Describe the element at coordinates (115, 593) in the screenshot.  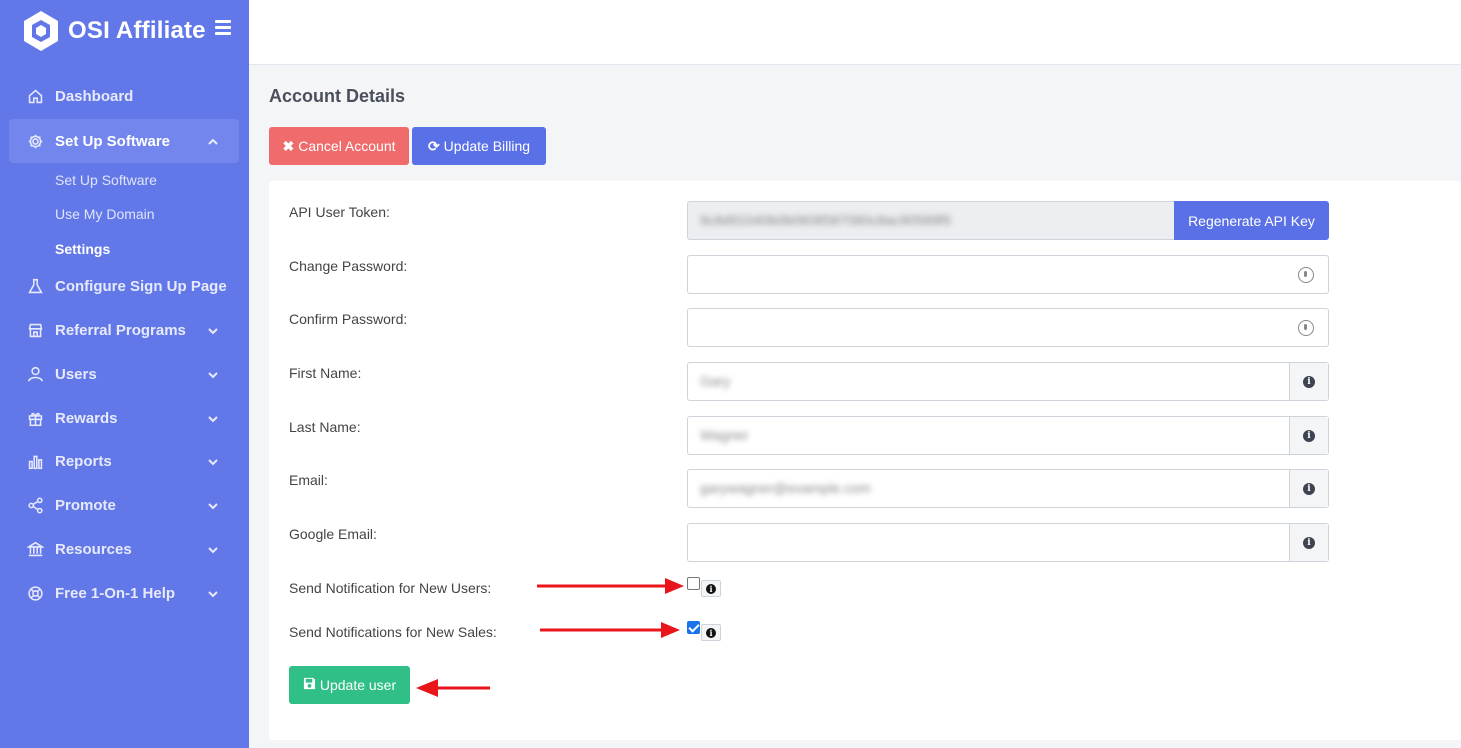
I see `sidebar-item-label: Free 1-On-1 Help` at that location.